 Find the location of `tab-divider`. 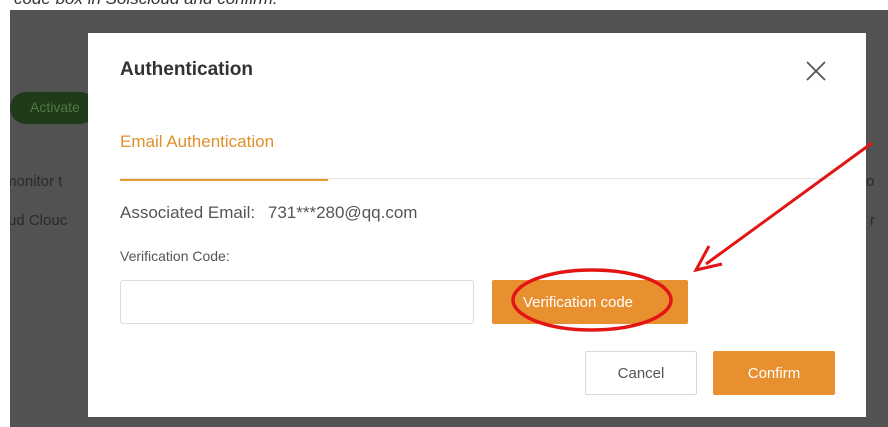

tab-divider is located at coordinates (477, 178).